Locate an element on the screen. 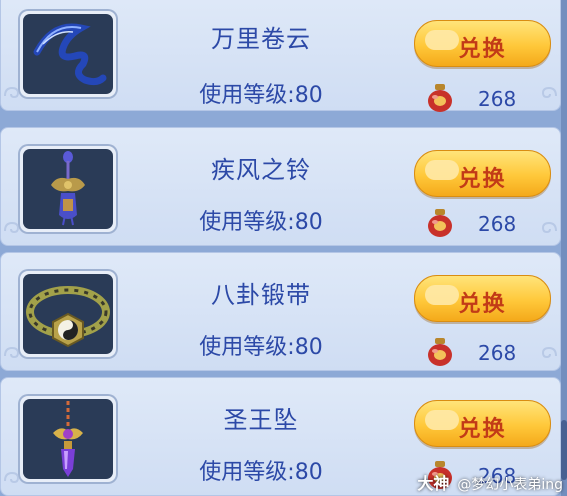 This screenshot has height=496, width=567. item-name: 八卦锻带 is located at coordinates (261, 295).